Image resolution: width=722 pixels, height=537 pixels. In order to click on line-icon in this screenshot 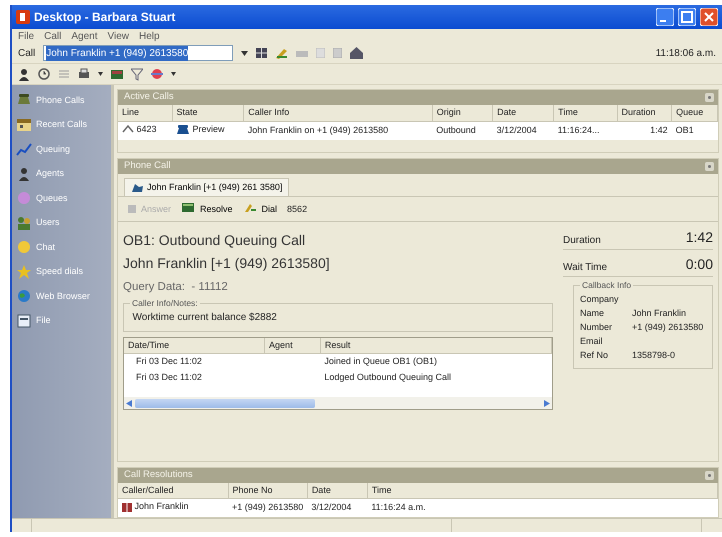, I will do `click(128, 129)`.